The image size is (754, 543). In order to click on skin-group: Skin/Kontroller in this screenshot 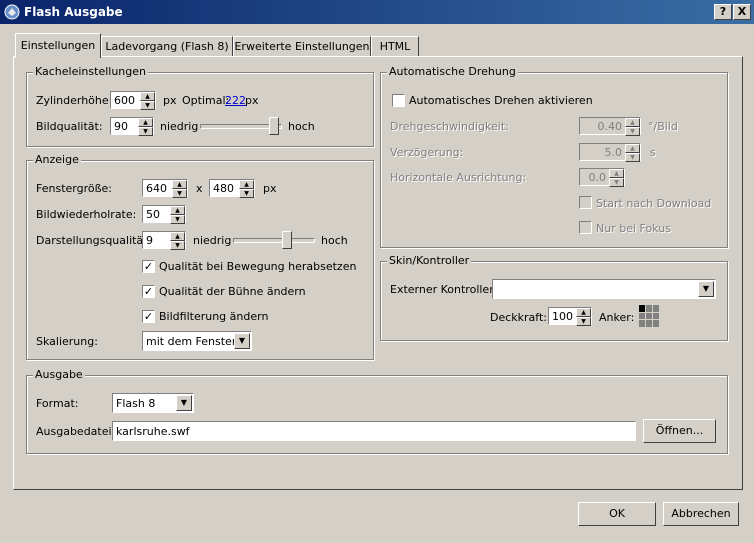, I will do `click(554, 297)`.